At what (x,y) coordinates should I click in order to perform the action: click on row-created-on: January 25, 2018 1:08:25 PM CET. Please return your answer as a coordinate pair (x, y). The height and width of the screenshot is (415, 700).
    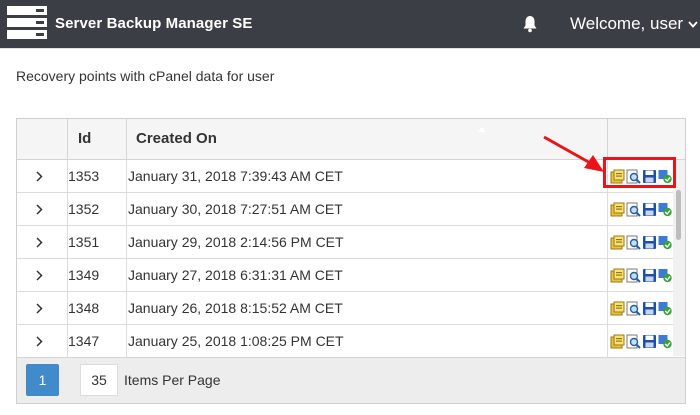
    Looking at the image, I should click on (367, 341).